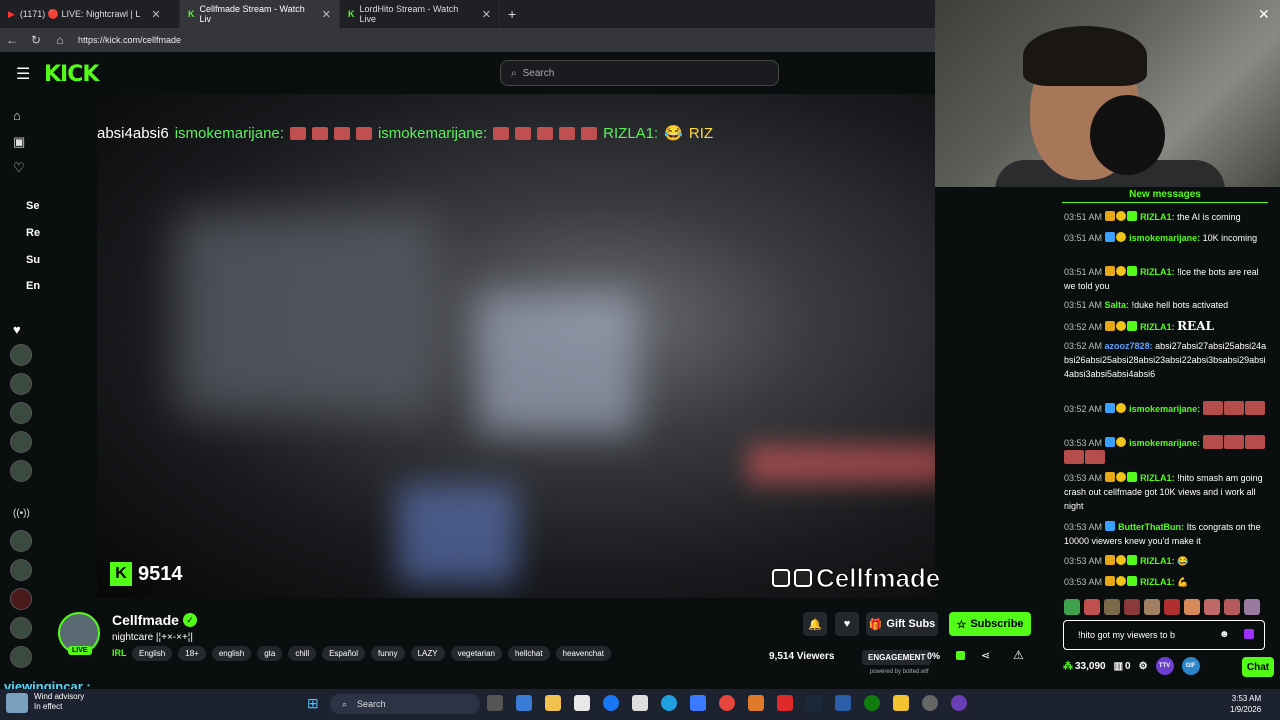 The image size is (1280, 720). I want to click on following-icon: ♡, so click(19, 168).